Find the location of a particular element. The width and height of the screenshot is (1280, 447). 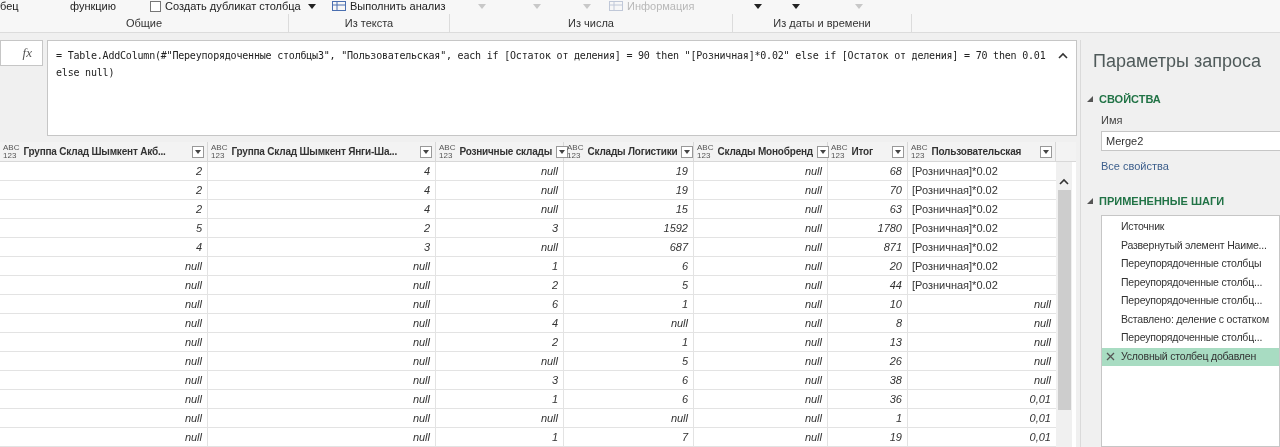

group-label: Из числа is located at coordinates (591, 23).